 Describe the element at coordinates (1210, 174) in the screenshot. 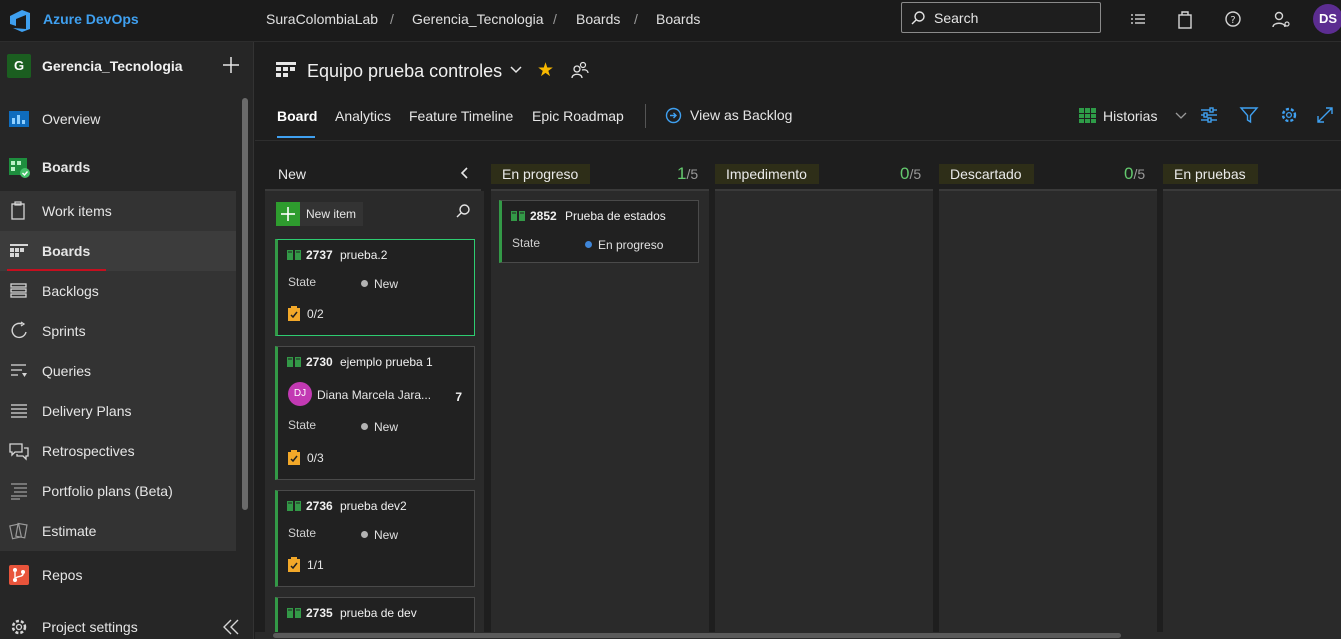

I see `column-title: En pruebas` at that location.